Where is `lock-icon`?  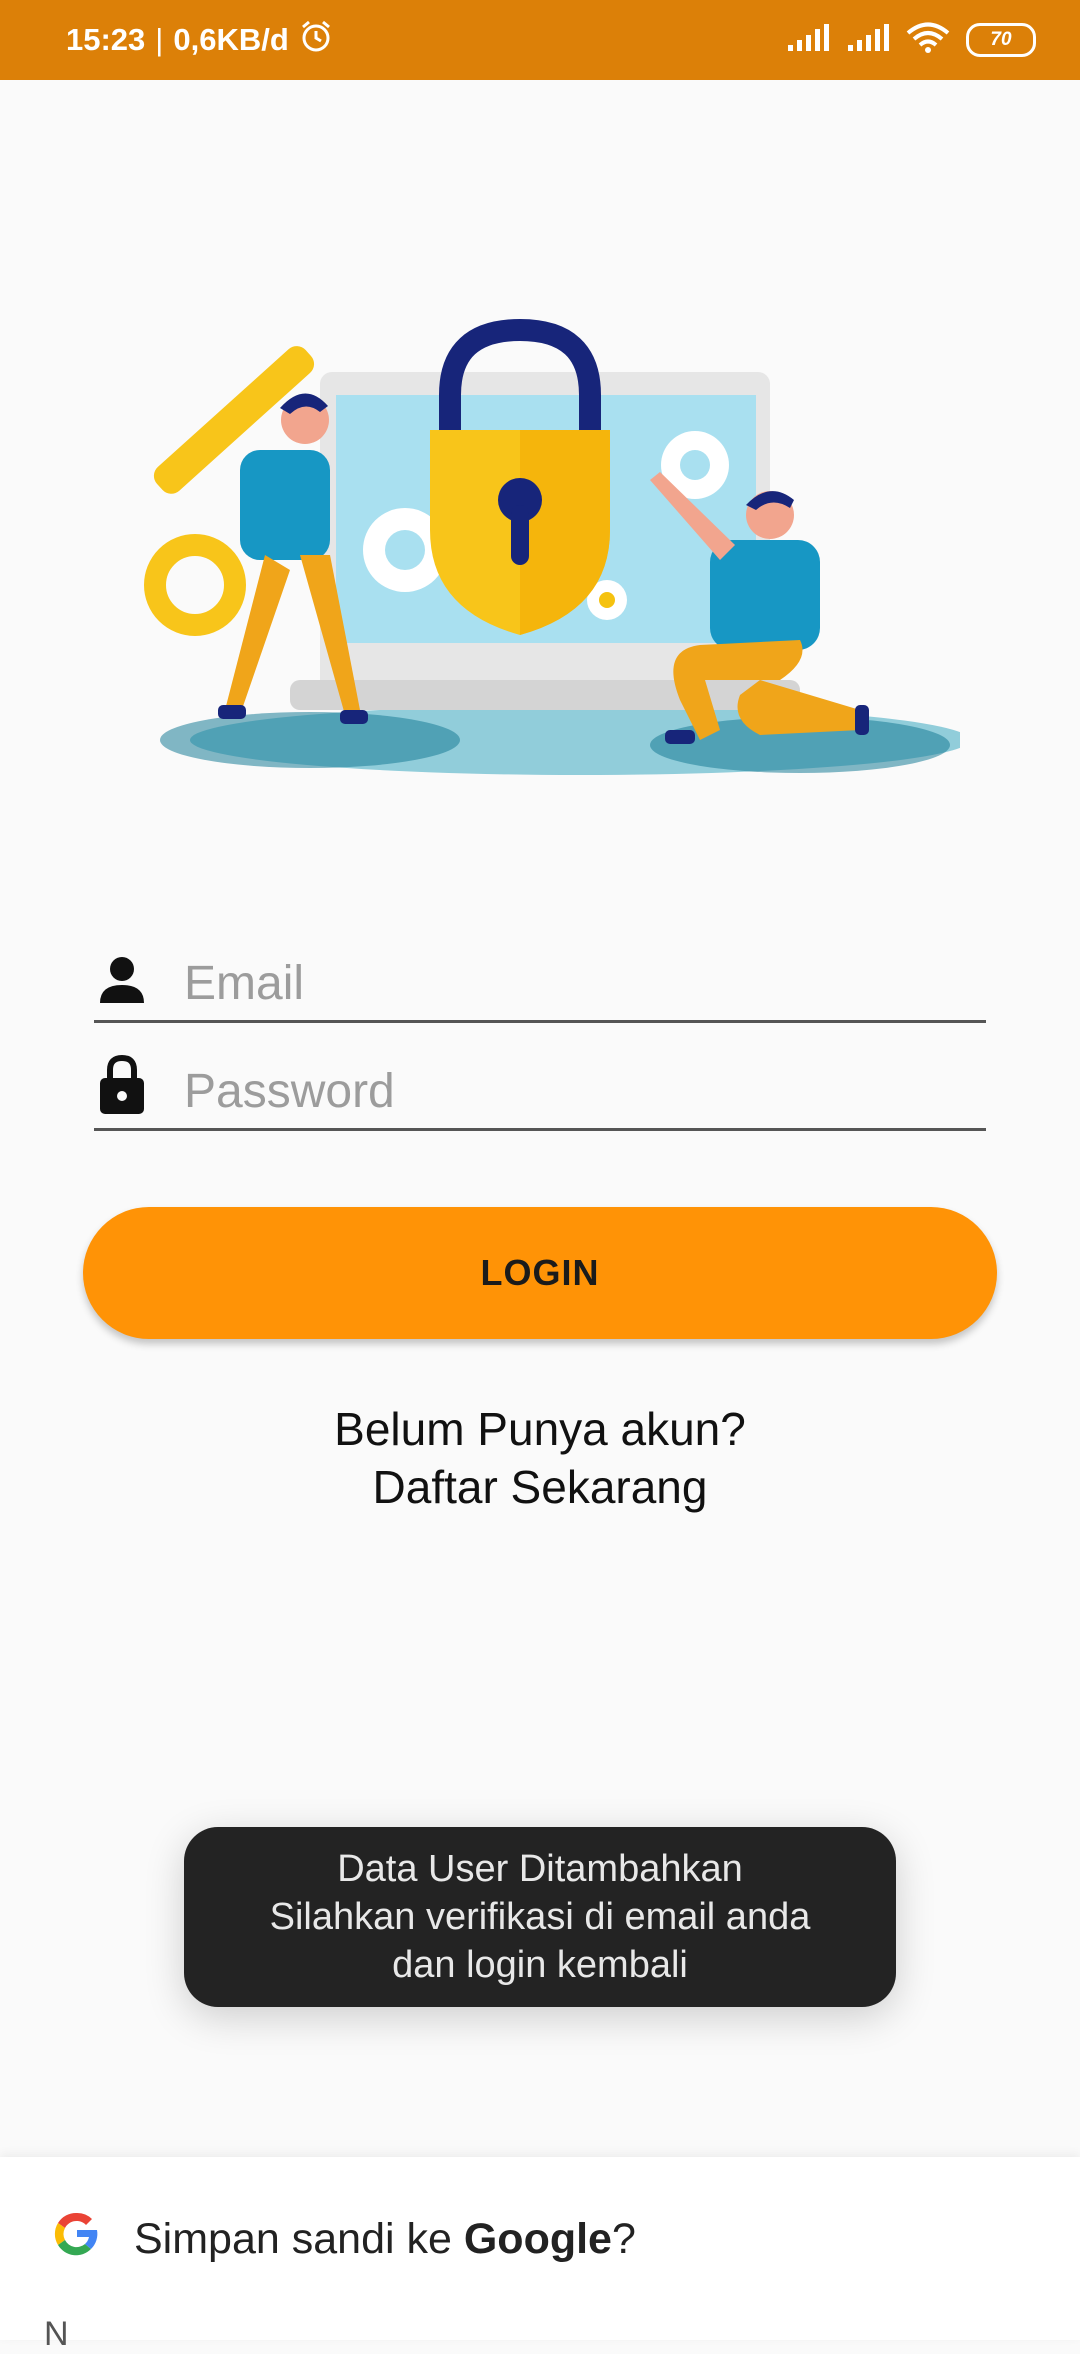 lock-icon is located at coordinates (122, 1087).